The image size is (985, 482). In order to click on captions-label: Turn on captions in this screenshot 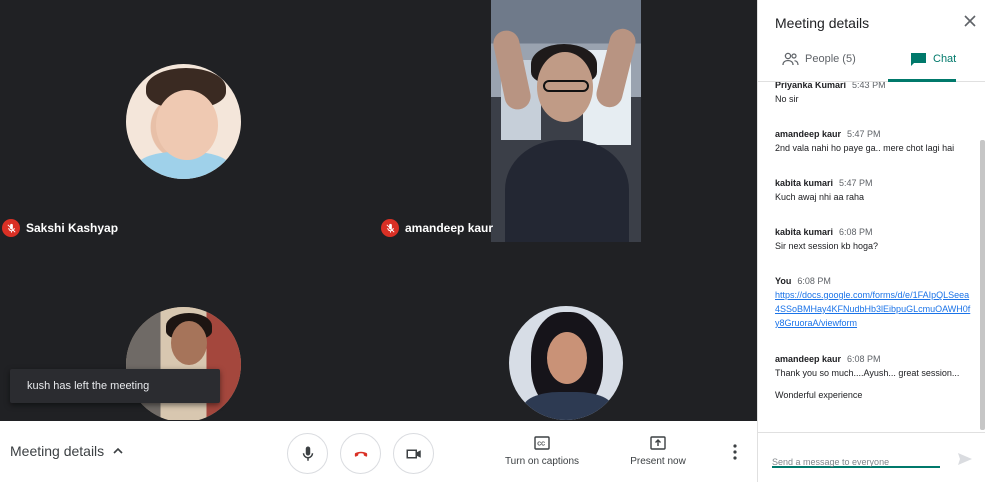, I will do `click(542, 461)`.